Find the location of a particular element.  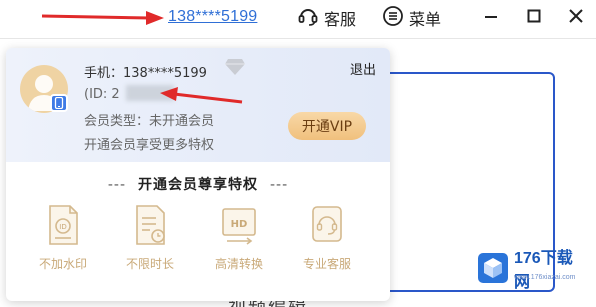

cube-logo-icon is located at coordinates (493, 268).